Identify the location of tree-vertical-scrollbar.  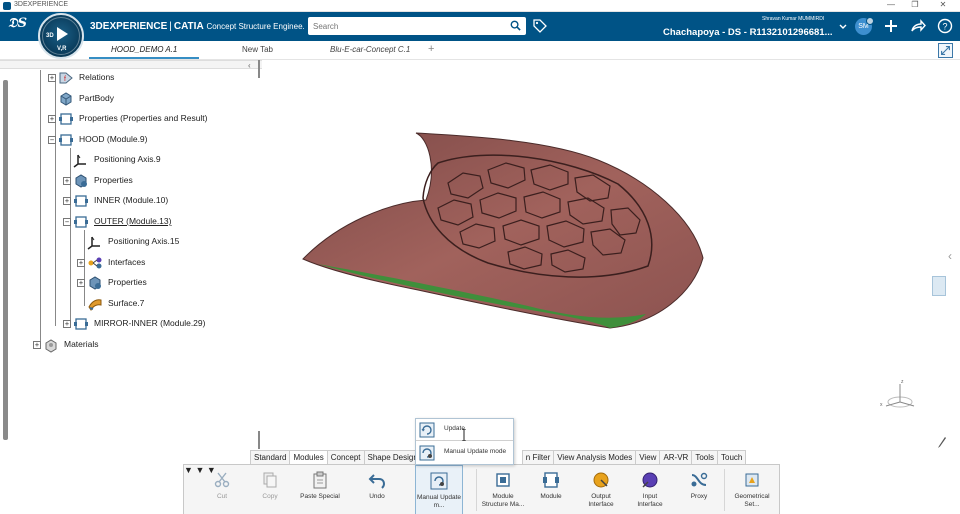
(5, 260).